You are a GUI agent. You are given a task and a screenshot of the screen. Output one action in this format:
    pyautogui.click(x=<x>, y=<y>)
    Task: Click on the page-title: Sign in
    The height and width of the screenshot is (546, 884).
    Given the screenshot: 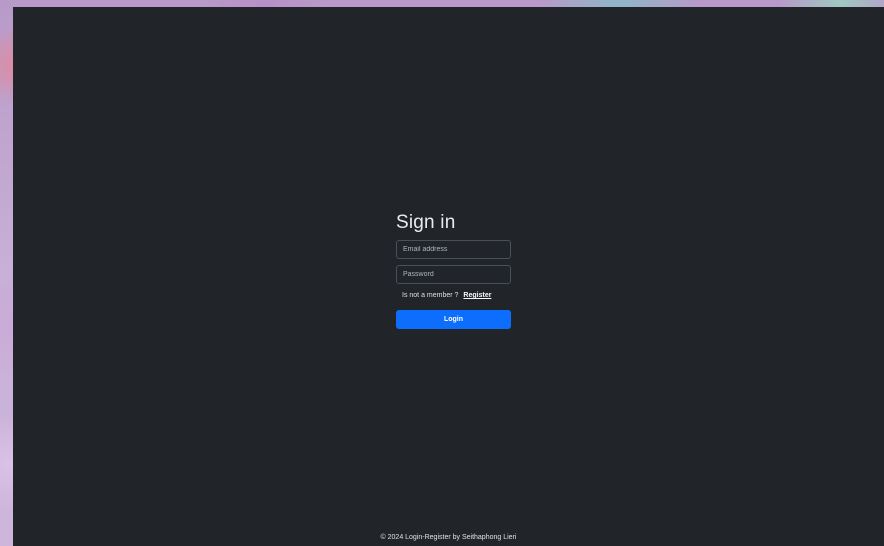 What is the action you would take?
    pyautogui.click(x=426, y=222)
    